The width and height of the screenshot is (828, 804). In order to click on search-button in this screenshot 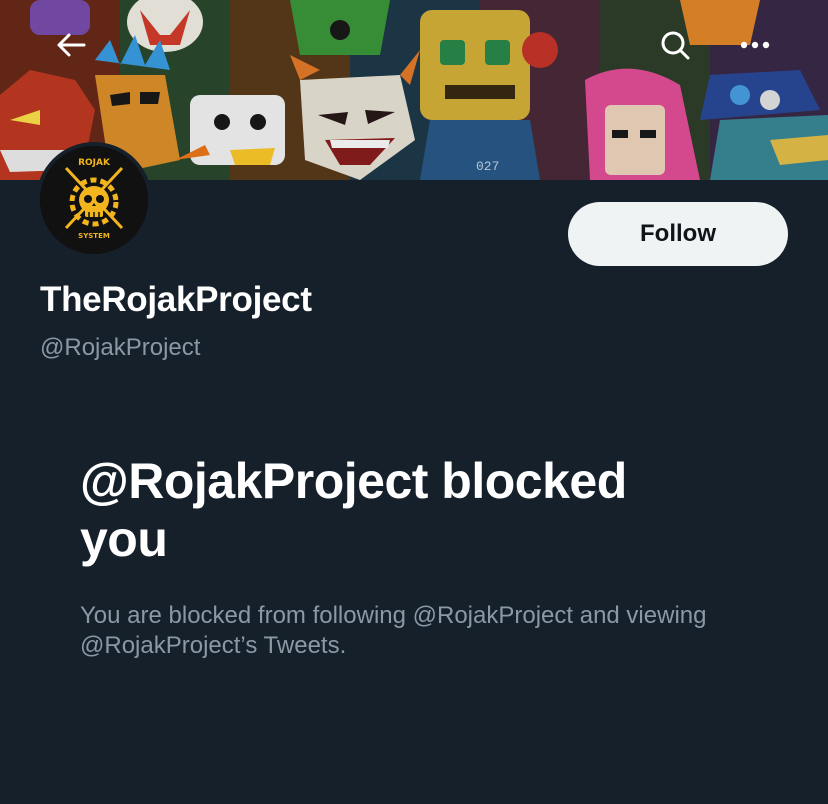, I will do `click(675, 45)`.